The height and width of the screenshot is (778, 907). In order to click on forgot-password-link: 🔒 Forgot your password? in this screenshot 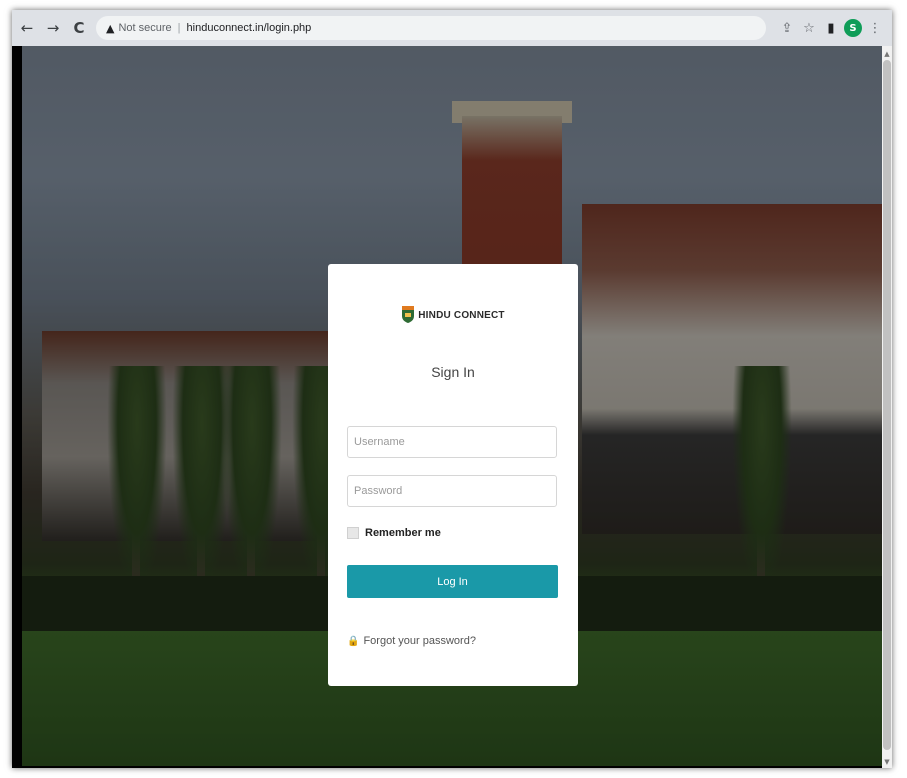, I will do `click(411, 641)`.